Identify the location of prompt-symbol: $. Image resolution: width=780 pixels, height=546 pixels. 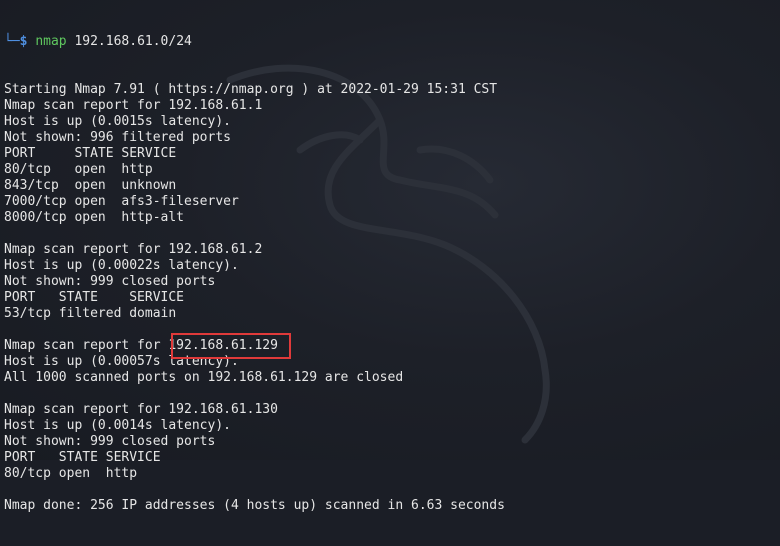
(23, 41).